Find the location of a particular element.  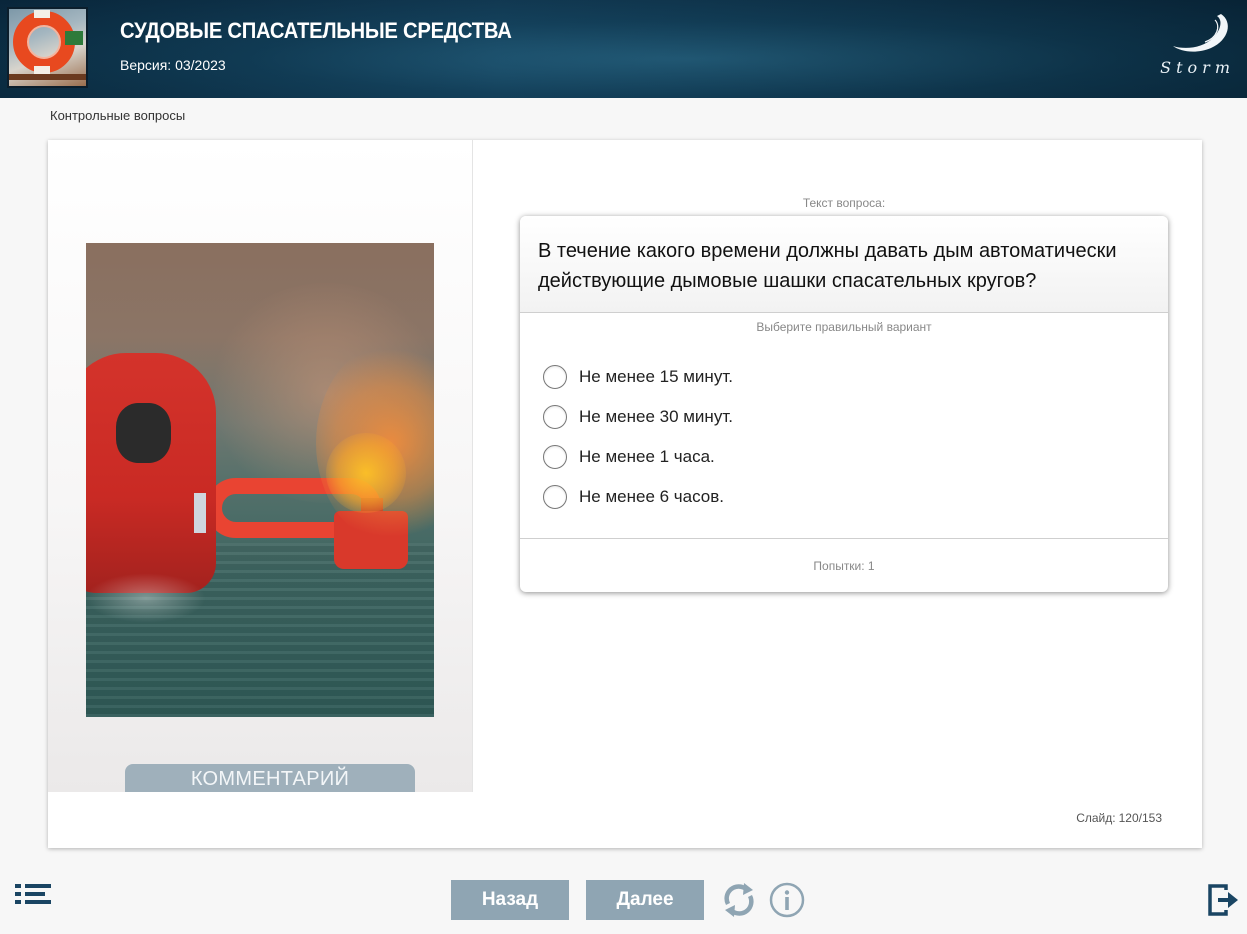

smoke-signal-photo is located at coordinates (260, 480).